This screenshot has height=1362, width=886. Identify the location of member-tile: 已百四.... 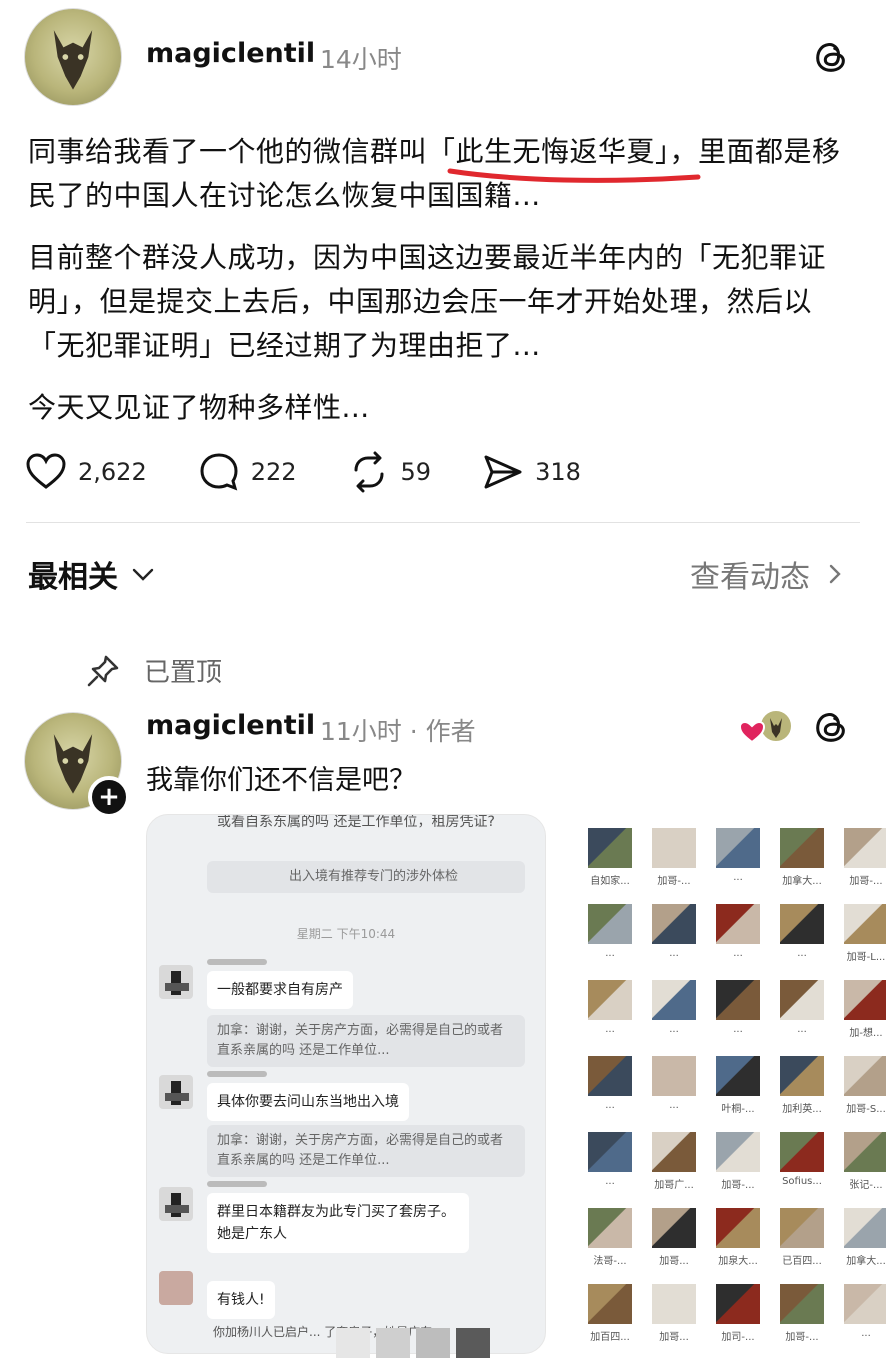
(802, 1241).